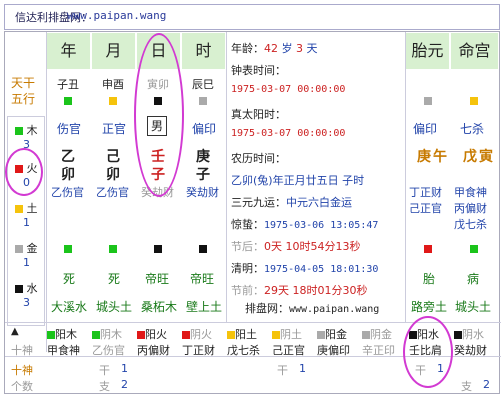 This screenshot has width=504, height=400. I want to click on earth-label: 土, so click(32, 208).